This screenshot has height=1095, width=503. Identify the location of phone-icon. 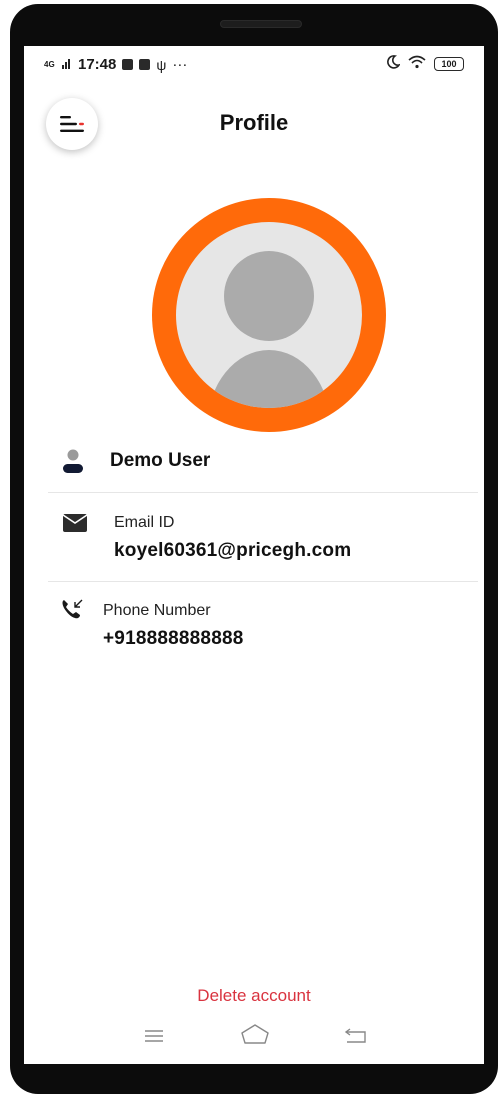
(72, 611).